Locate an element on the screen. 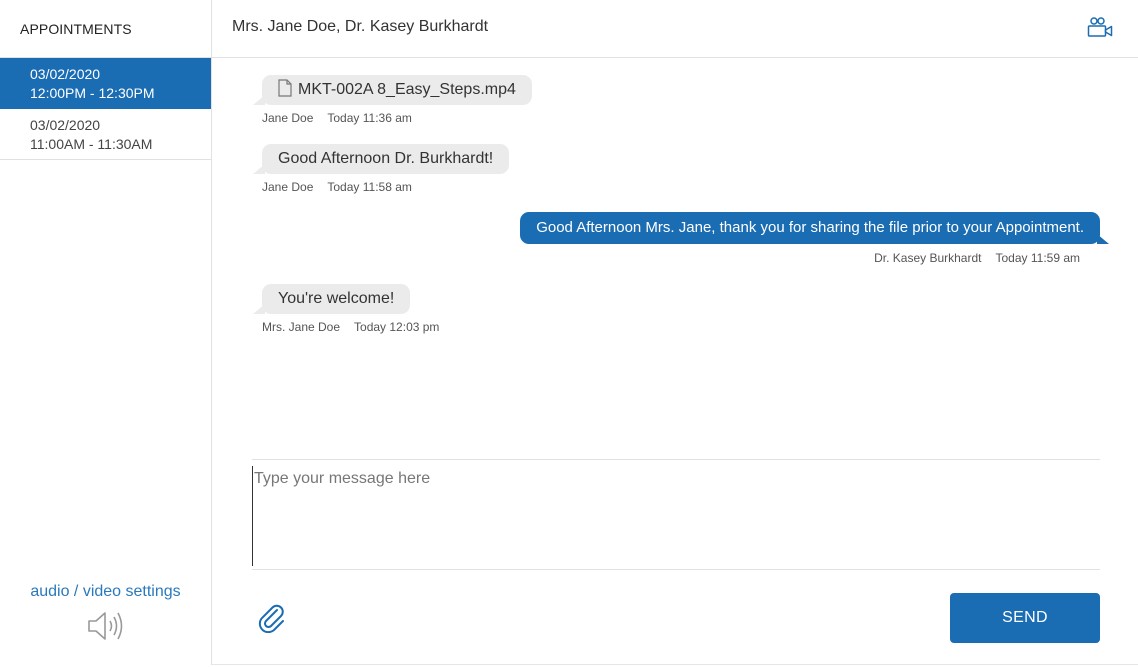  composer-divider-top is located at coordinates (676, 459).